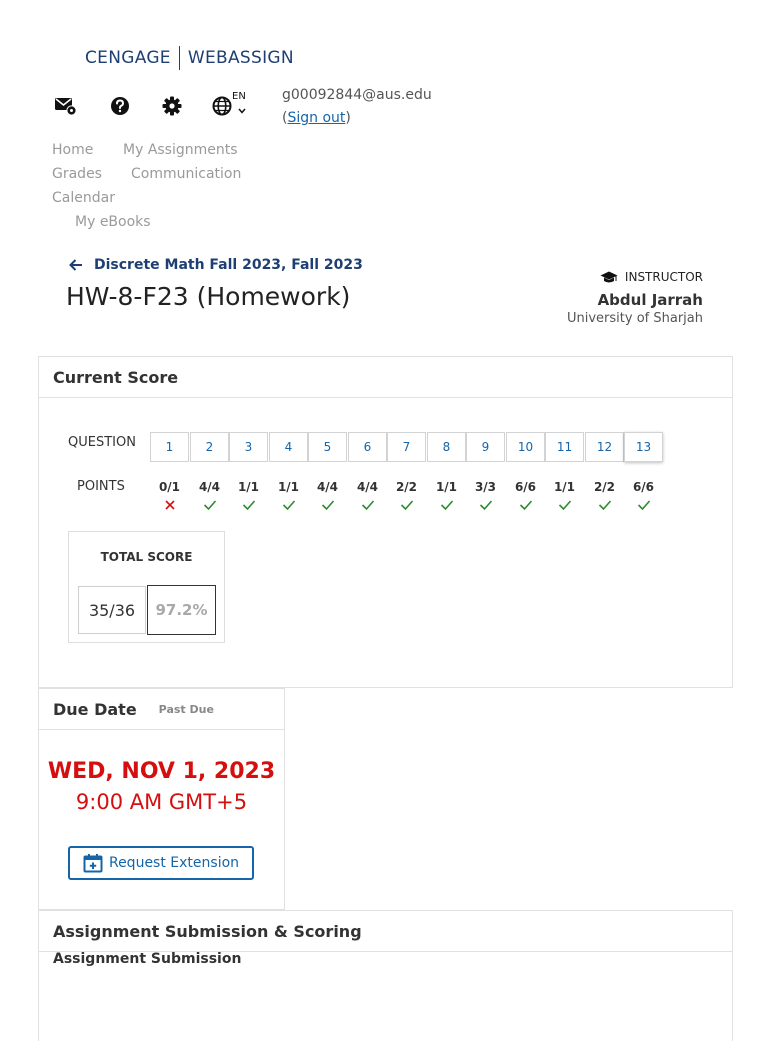 This screenshot has width=768, height=1041. I want to click on sign-out-link: Sign out, so click(316, 118).